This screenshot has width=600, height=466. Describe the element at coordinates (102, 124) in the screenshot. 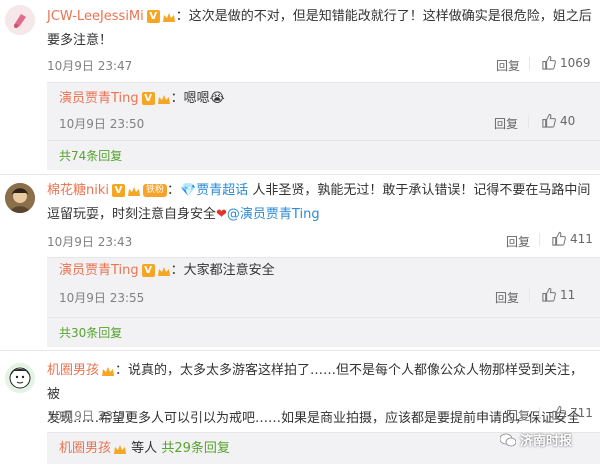

I see `sub-reply-date: 10月9日 23:50` at that location.